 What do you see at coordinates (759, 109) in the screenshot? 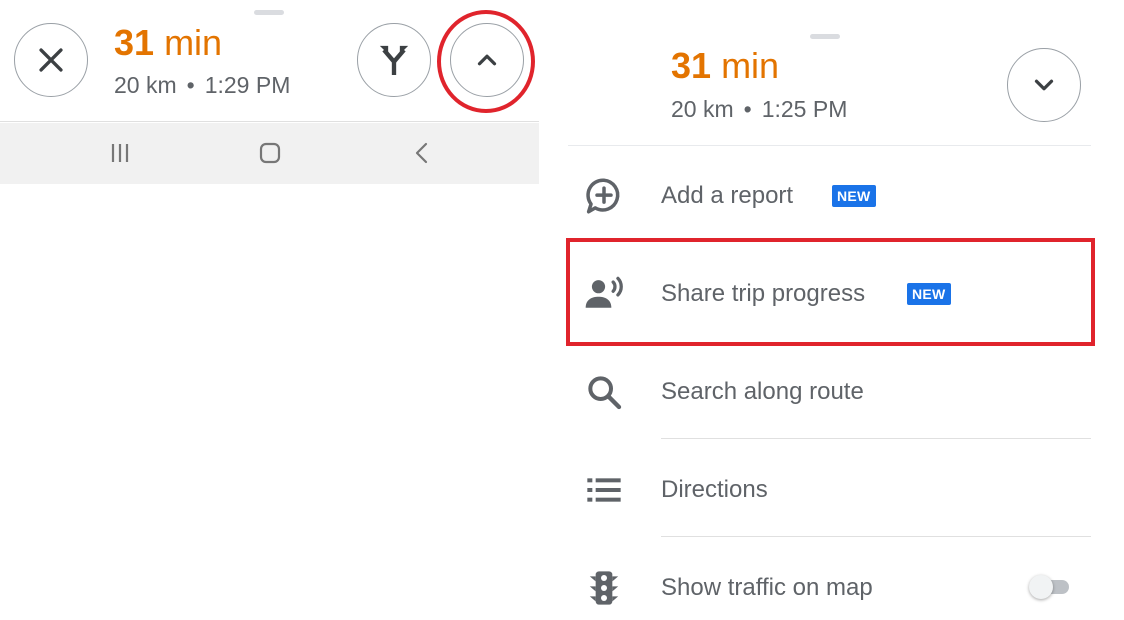
I see `trip-meta: 20 km • 1:25 PM` at bounding box center [759, 109].